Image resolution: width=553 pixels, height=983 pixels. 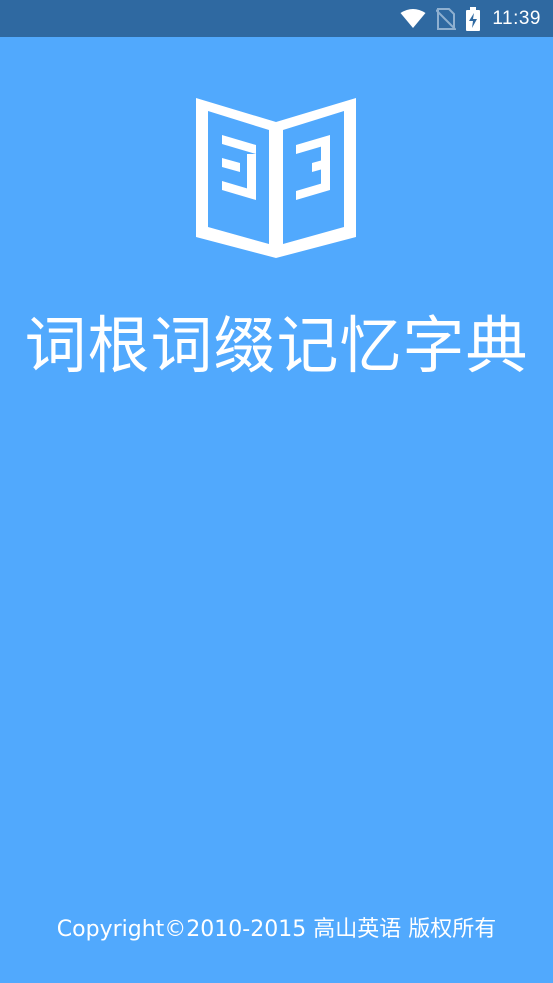 What do you see at coordinates (276, 179) in the screenshot?
I see `open-book-icon` at bounding box center [276, 179].